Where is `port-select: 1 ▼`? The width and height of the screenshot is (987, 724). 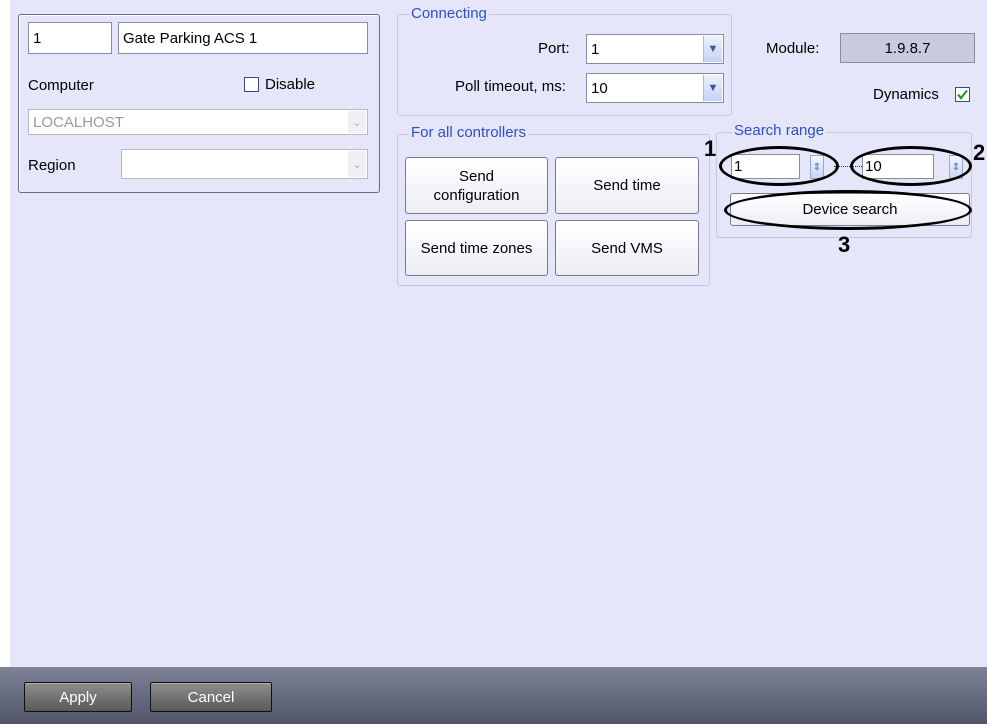 port-select: 1 ▼ is located at coordinates (655, 49).